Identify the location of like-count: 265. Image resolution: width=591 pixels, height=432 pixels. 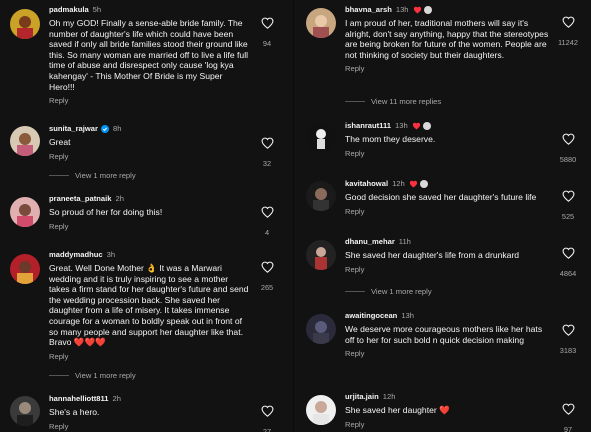
(267, 287).